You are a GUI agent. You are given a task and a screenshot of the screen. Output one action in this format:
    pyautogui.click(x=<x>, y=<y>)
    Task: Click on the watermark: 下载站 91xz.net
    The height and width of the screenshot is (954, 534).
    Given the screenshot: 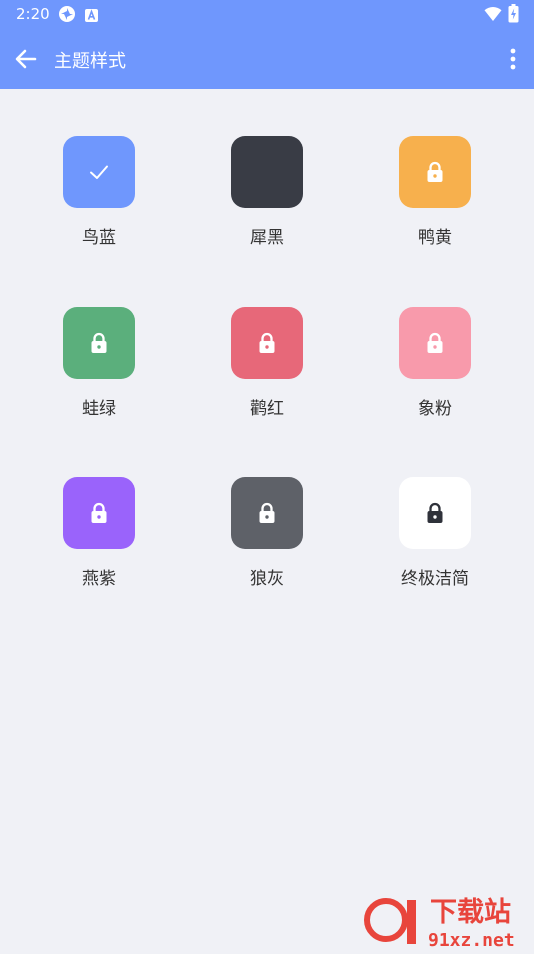 What is the action you would take?
    pyautogui.click(x=449, y=918)
    